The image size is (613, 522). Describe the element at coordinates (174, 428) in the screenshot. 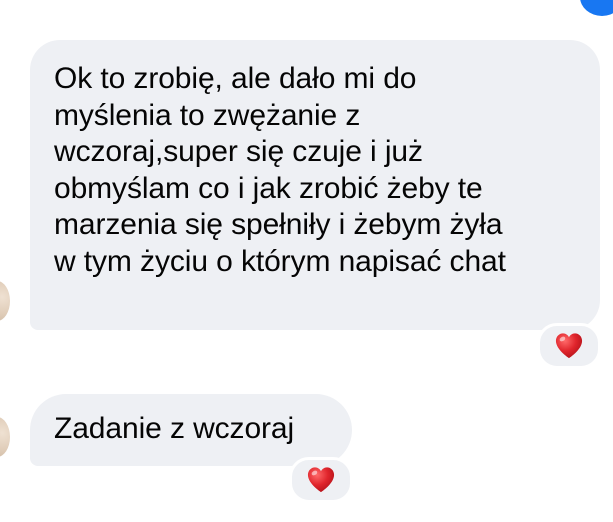

I see `message-text: Zadanie z wczoraj` at that location.